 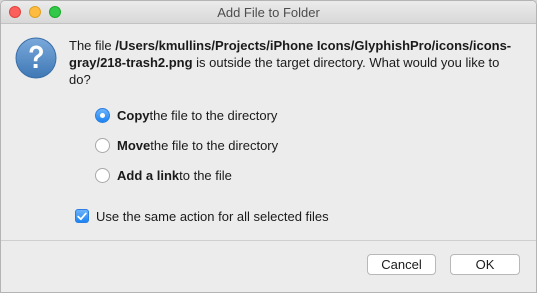 I want to click on window-title: Add File to Folder, so click(x=268, y=12).